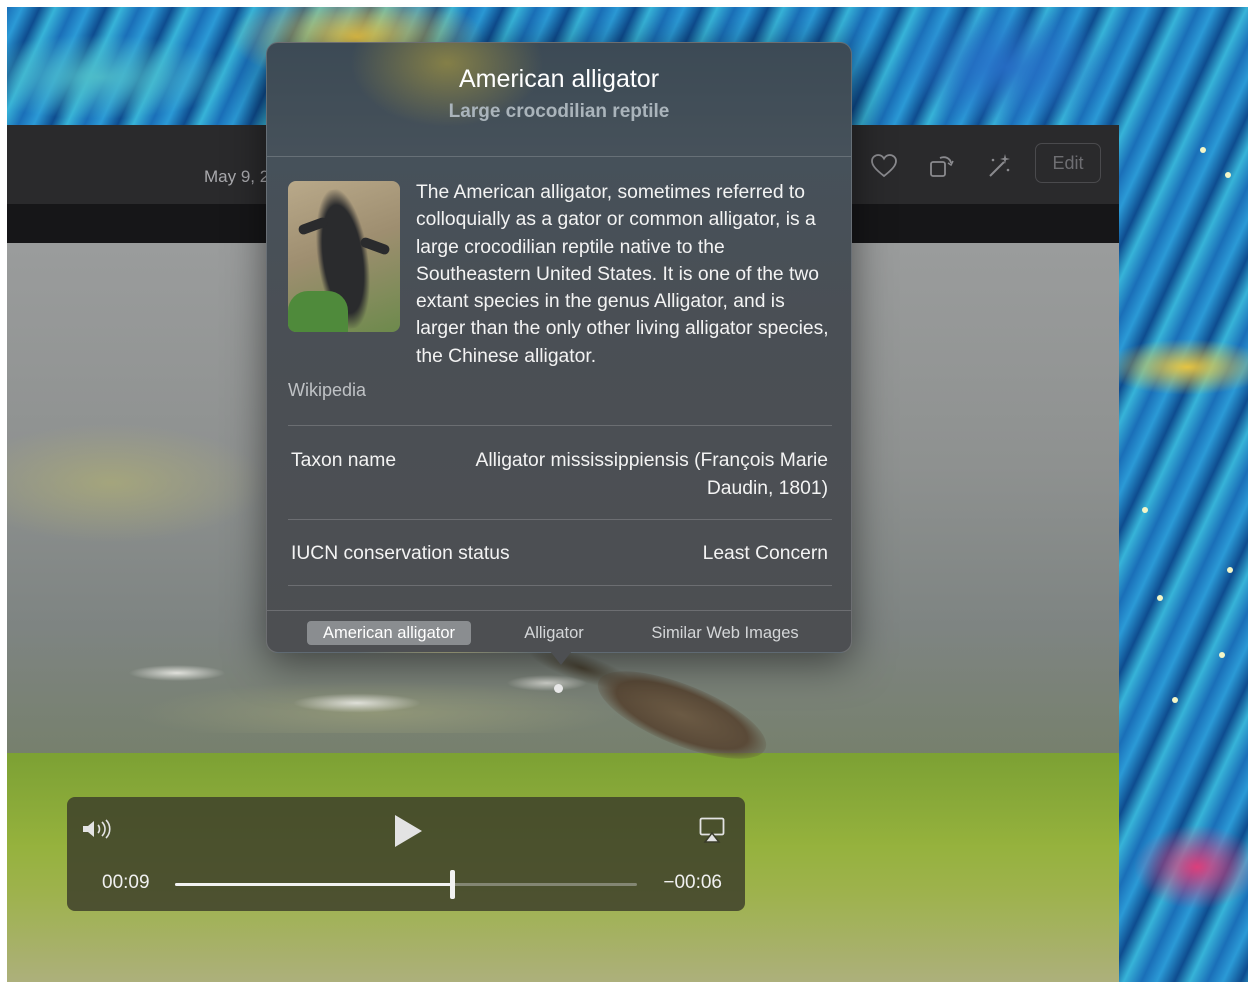 The image size is (1255, 985). Describe the element at coordinates (453, 884) in the screenshot. I see `scrubber-handle` at that location.